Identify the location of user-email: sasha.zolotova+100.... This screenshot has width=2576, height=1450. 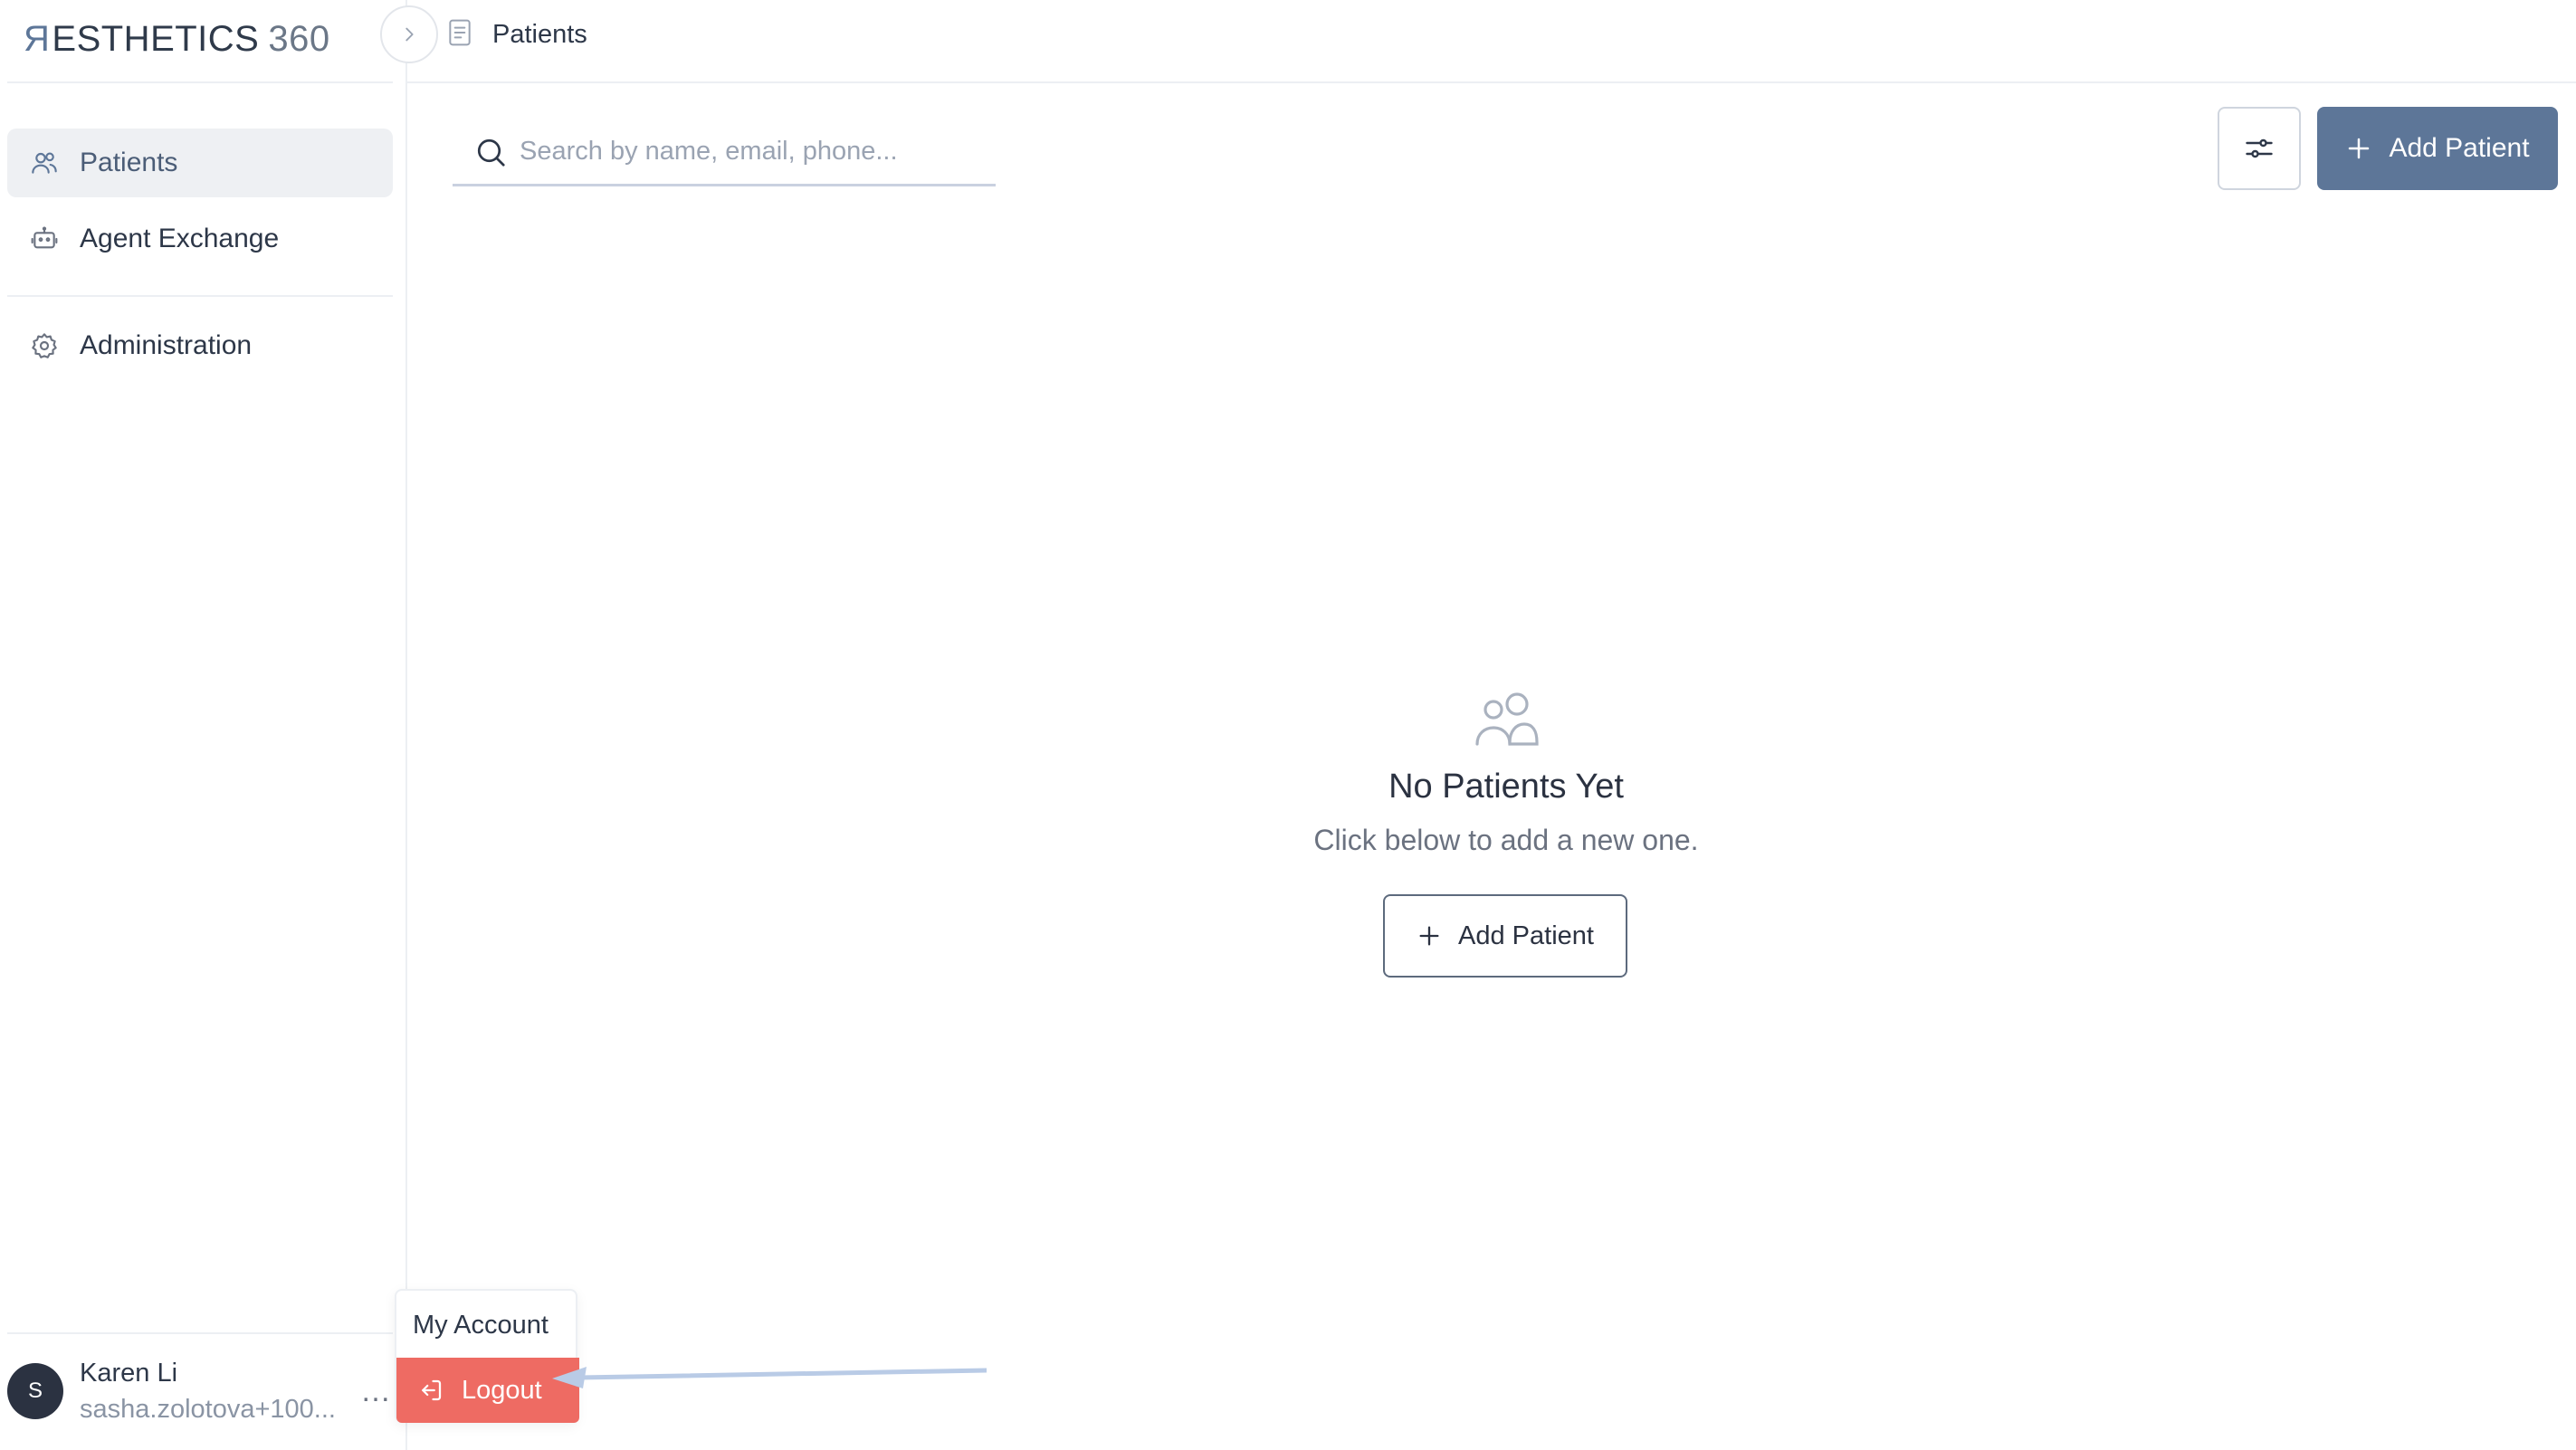
(208, 1409).